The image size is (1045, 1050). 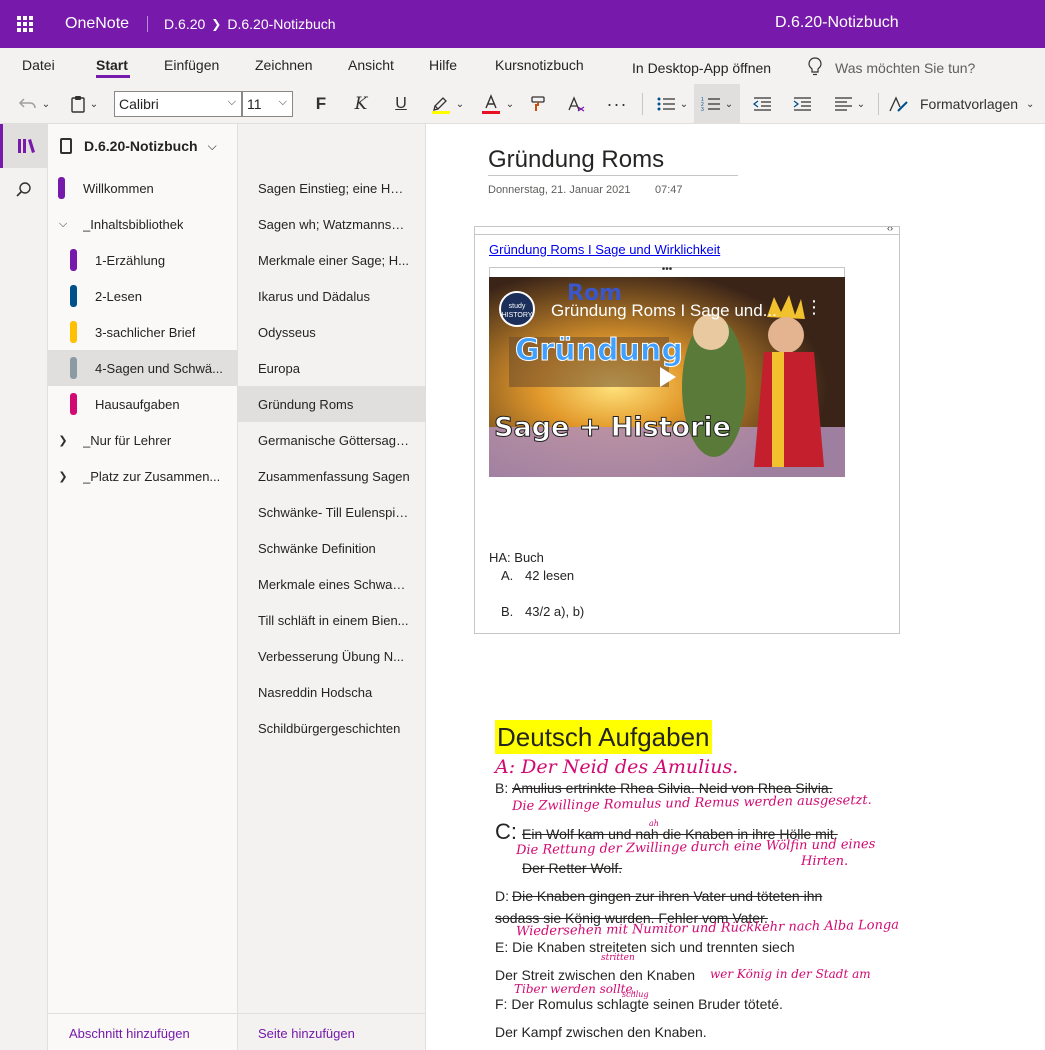 I want to click on task-prefix: B:, so click(x=502, y=788).